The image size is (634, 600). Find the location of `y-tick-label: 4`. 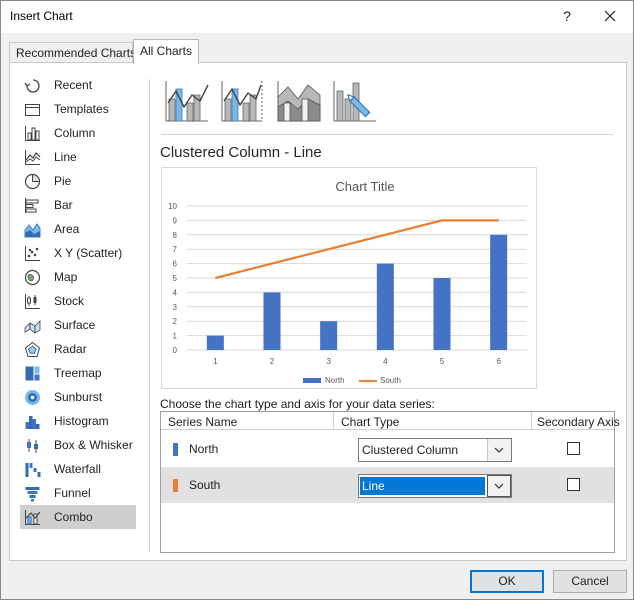

y-tick-label: 4 is located at coordinates (175, 292).